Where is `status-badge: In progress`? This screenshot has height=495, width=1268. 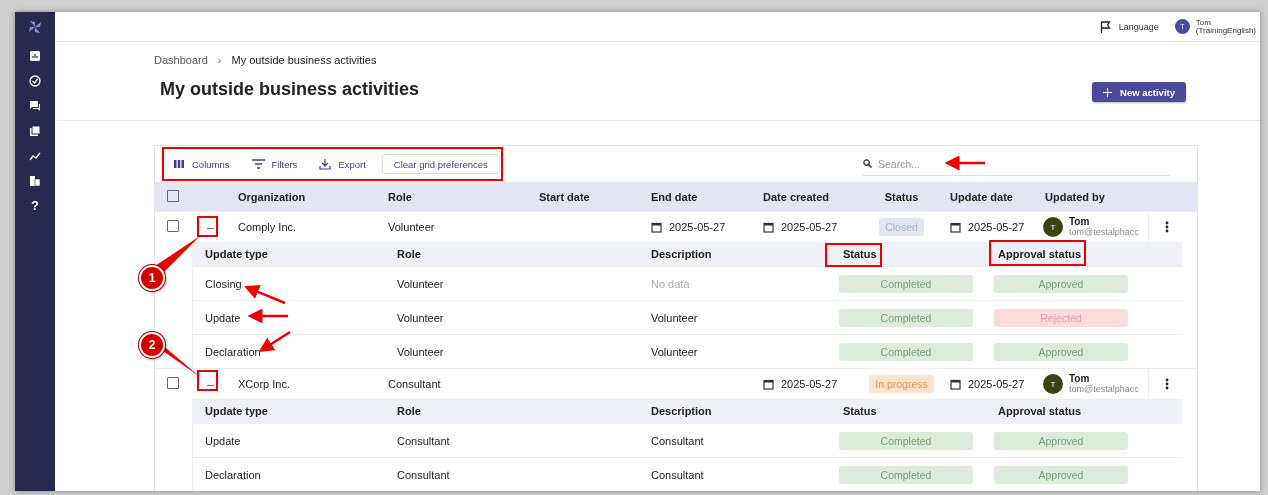 status-badge: In progress is located at coordinates (901, 384).